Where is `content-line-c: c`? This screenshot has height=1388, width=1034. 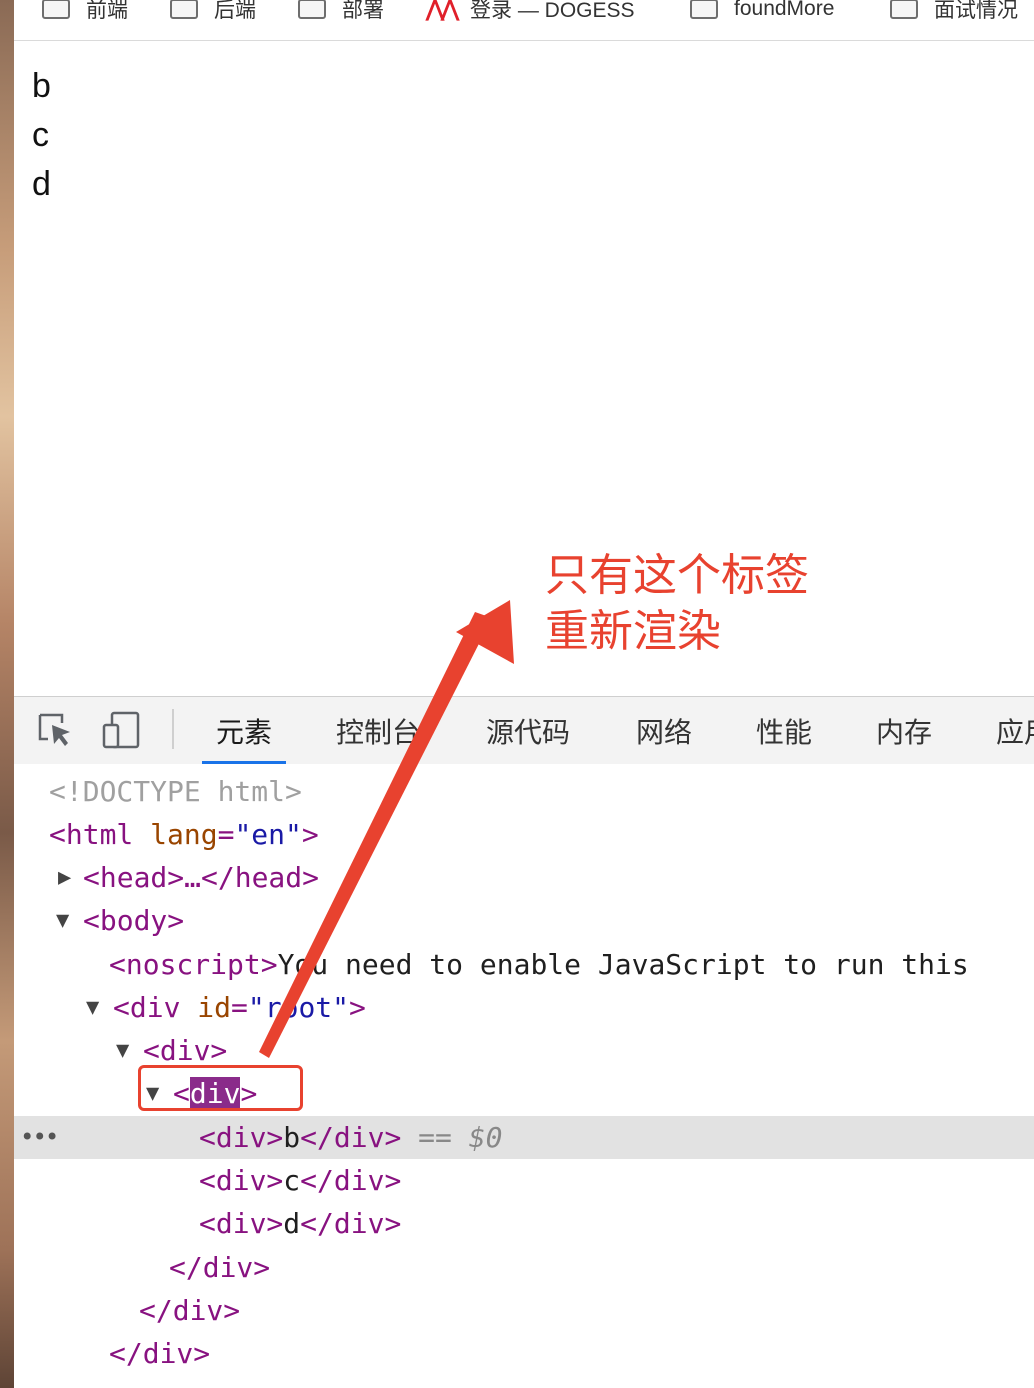
content-line-c: c is located at coordinates (40, 135).